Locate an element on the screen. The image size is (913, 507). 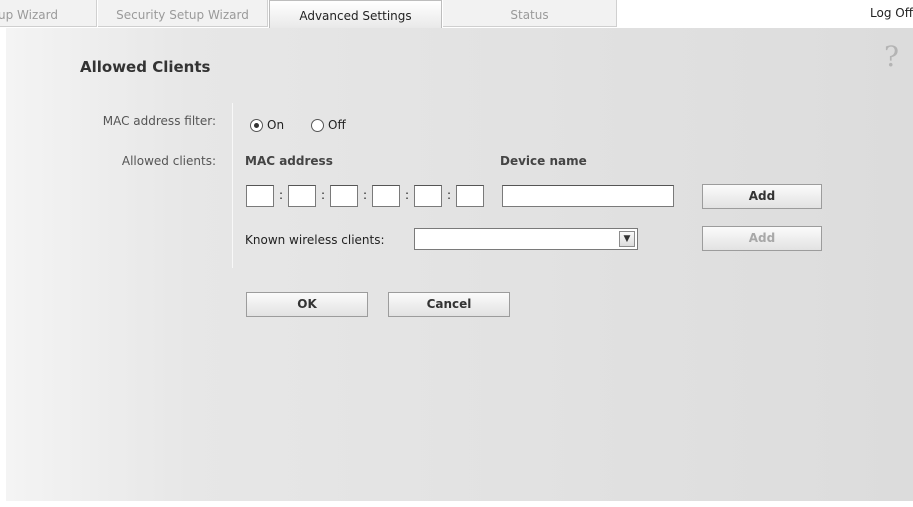
radio-unselected-icon is located at coordinates (317, 125).